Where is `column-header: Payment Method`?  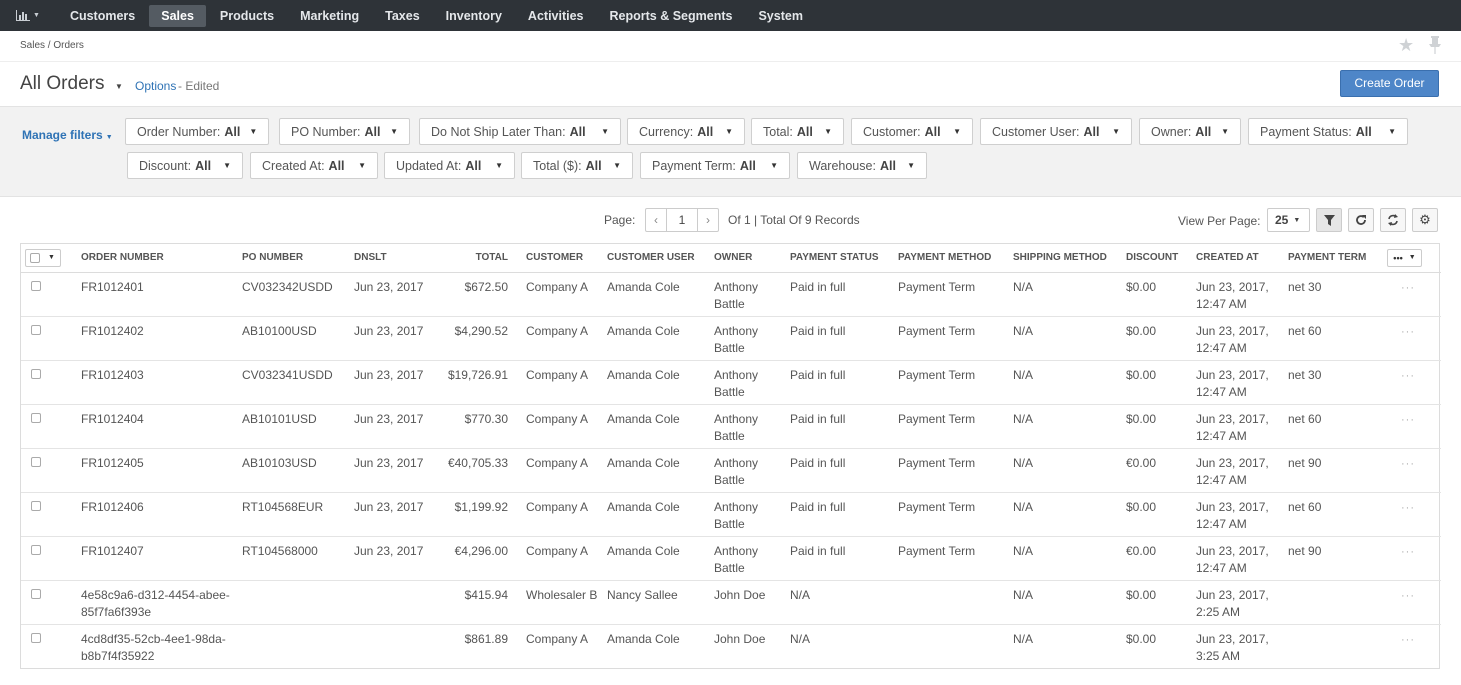
column-header: Payment Method is located at coordinates (951, 258).